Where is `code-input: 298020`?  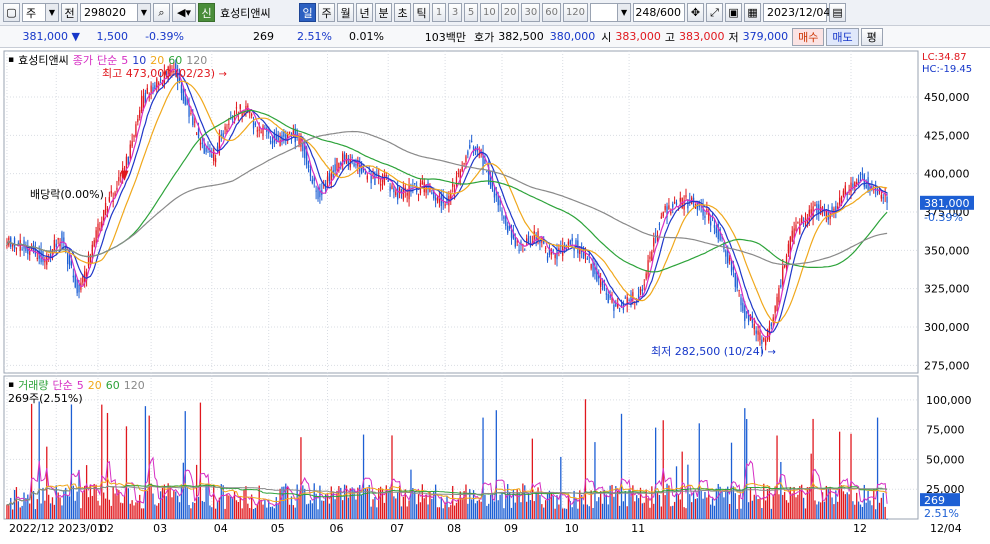 code-input: 298020 is located at coordinates (109, 12).